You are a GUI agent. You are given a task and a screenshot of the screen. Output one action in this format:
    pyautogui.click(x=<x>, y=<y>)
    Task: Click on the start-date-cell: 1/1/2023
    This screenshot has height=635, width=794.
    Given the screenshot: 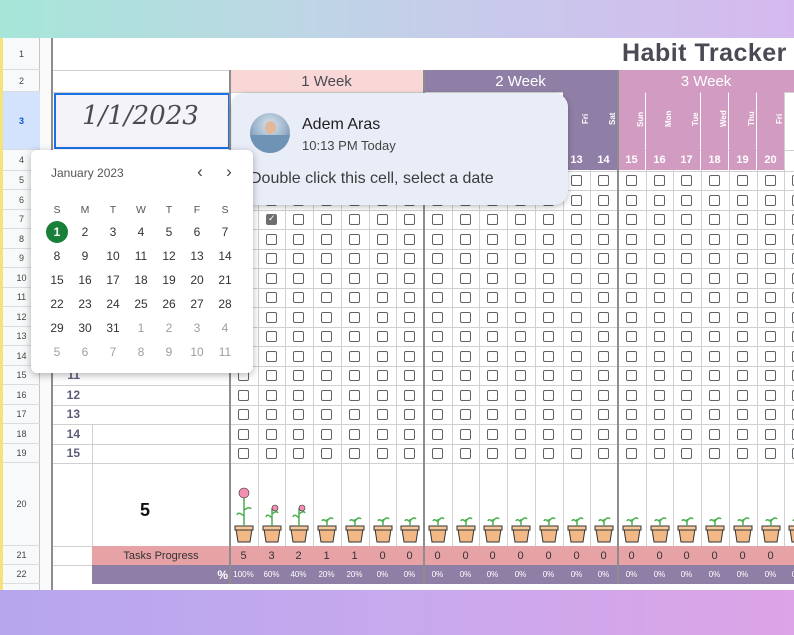 What is the action you would take?
    pyautogui.click(x=142, y=121)
    